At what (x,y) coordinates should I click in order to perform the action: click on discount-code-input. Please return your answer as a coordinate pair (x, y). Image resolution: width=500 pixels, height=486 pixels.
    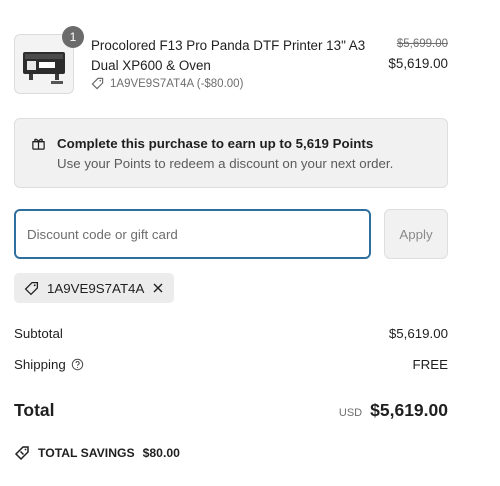
    Looking at the image, I should click on (192, 234).